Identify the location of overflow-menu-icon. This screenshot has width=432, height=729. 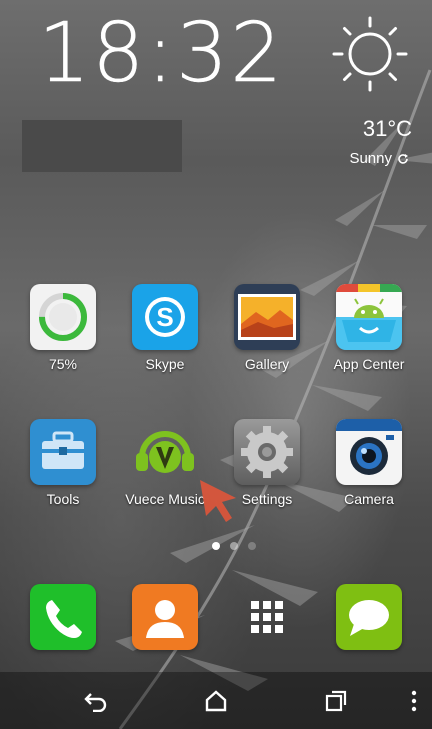
(414, 701).